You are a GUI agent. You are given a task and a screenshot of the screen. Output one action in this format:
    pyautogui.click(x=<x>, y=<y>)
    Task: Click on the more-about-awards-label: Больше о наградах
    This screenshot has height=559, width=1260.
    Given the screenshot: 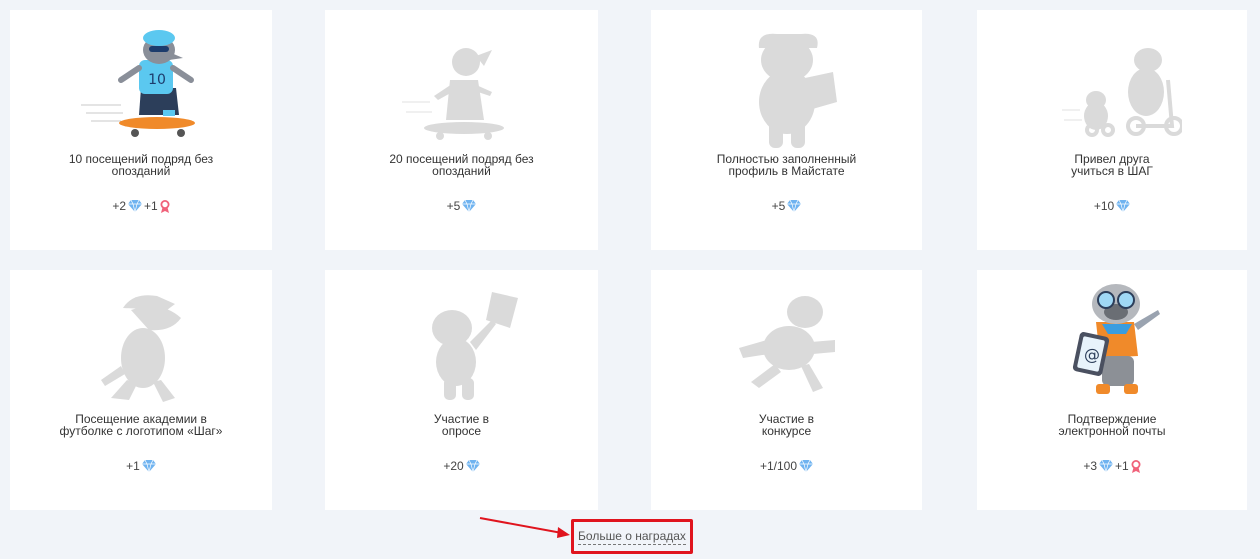 What is the action you would take?
    pyautogui.click(x=632, y=537)
    